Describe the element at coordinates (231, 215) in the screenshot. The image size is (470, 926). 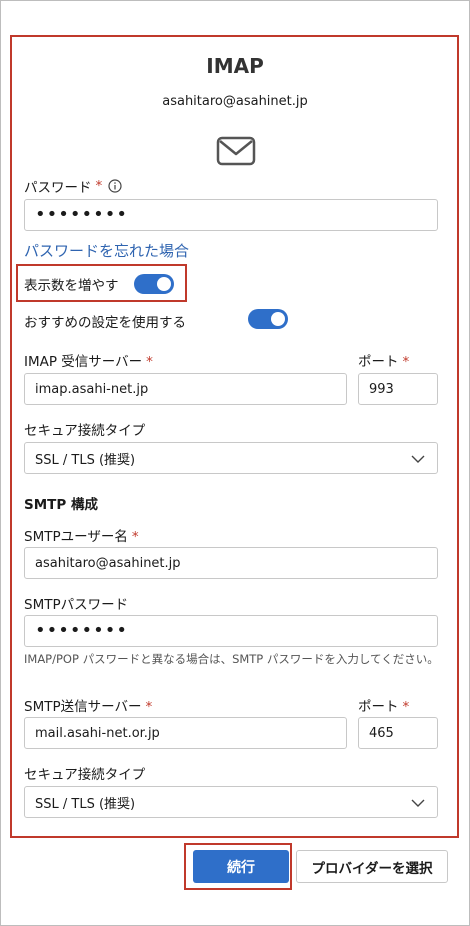
I see `password-input: ••••••••` at that location.